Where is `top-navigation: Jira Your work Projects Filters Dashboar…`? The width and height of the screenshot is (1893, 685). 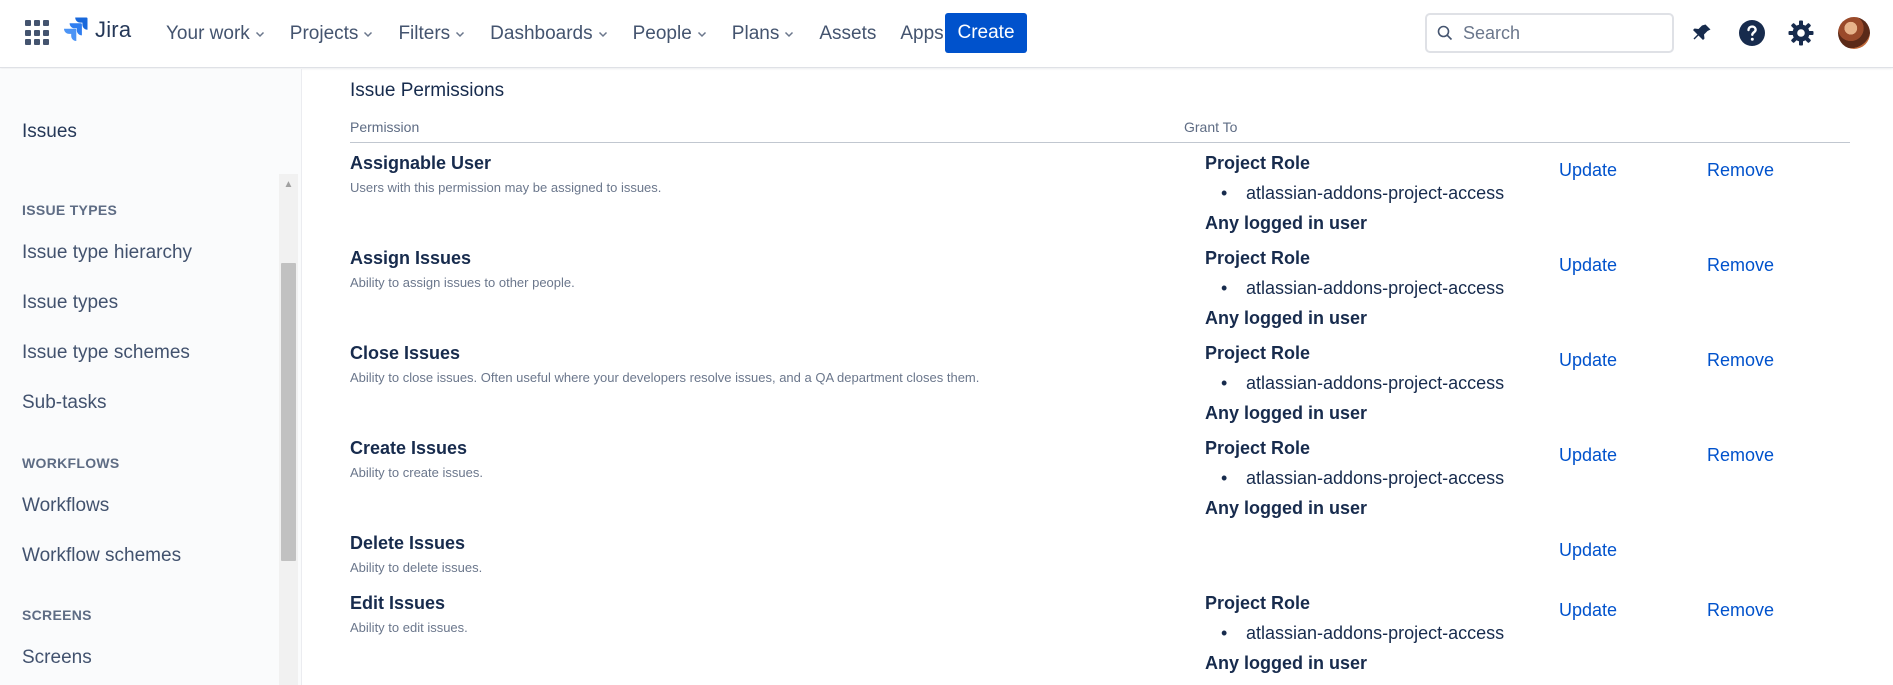
top-navigation: Jira Your work Projects Filters Dashboar… is located at coordinates (946, 34).